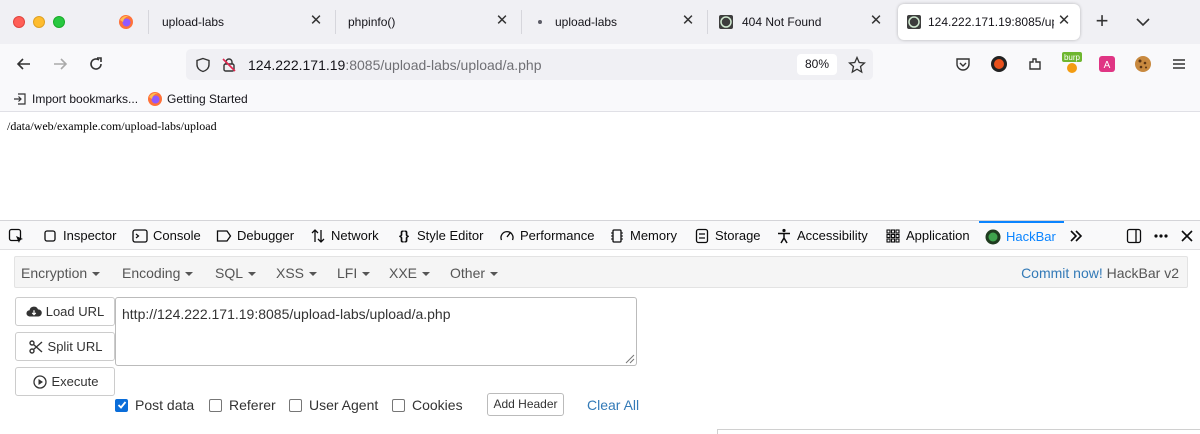 Image resolution: width=1200 pixels, height=434 pixels. I want to click on commit-now-link: Commit now!, so click(1062, 273).